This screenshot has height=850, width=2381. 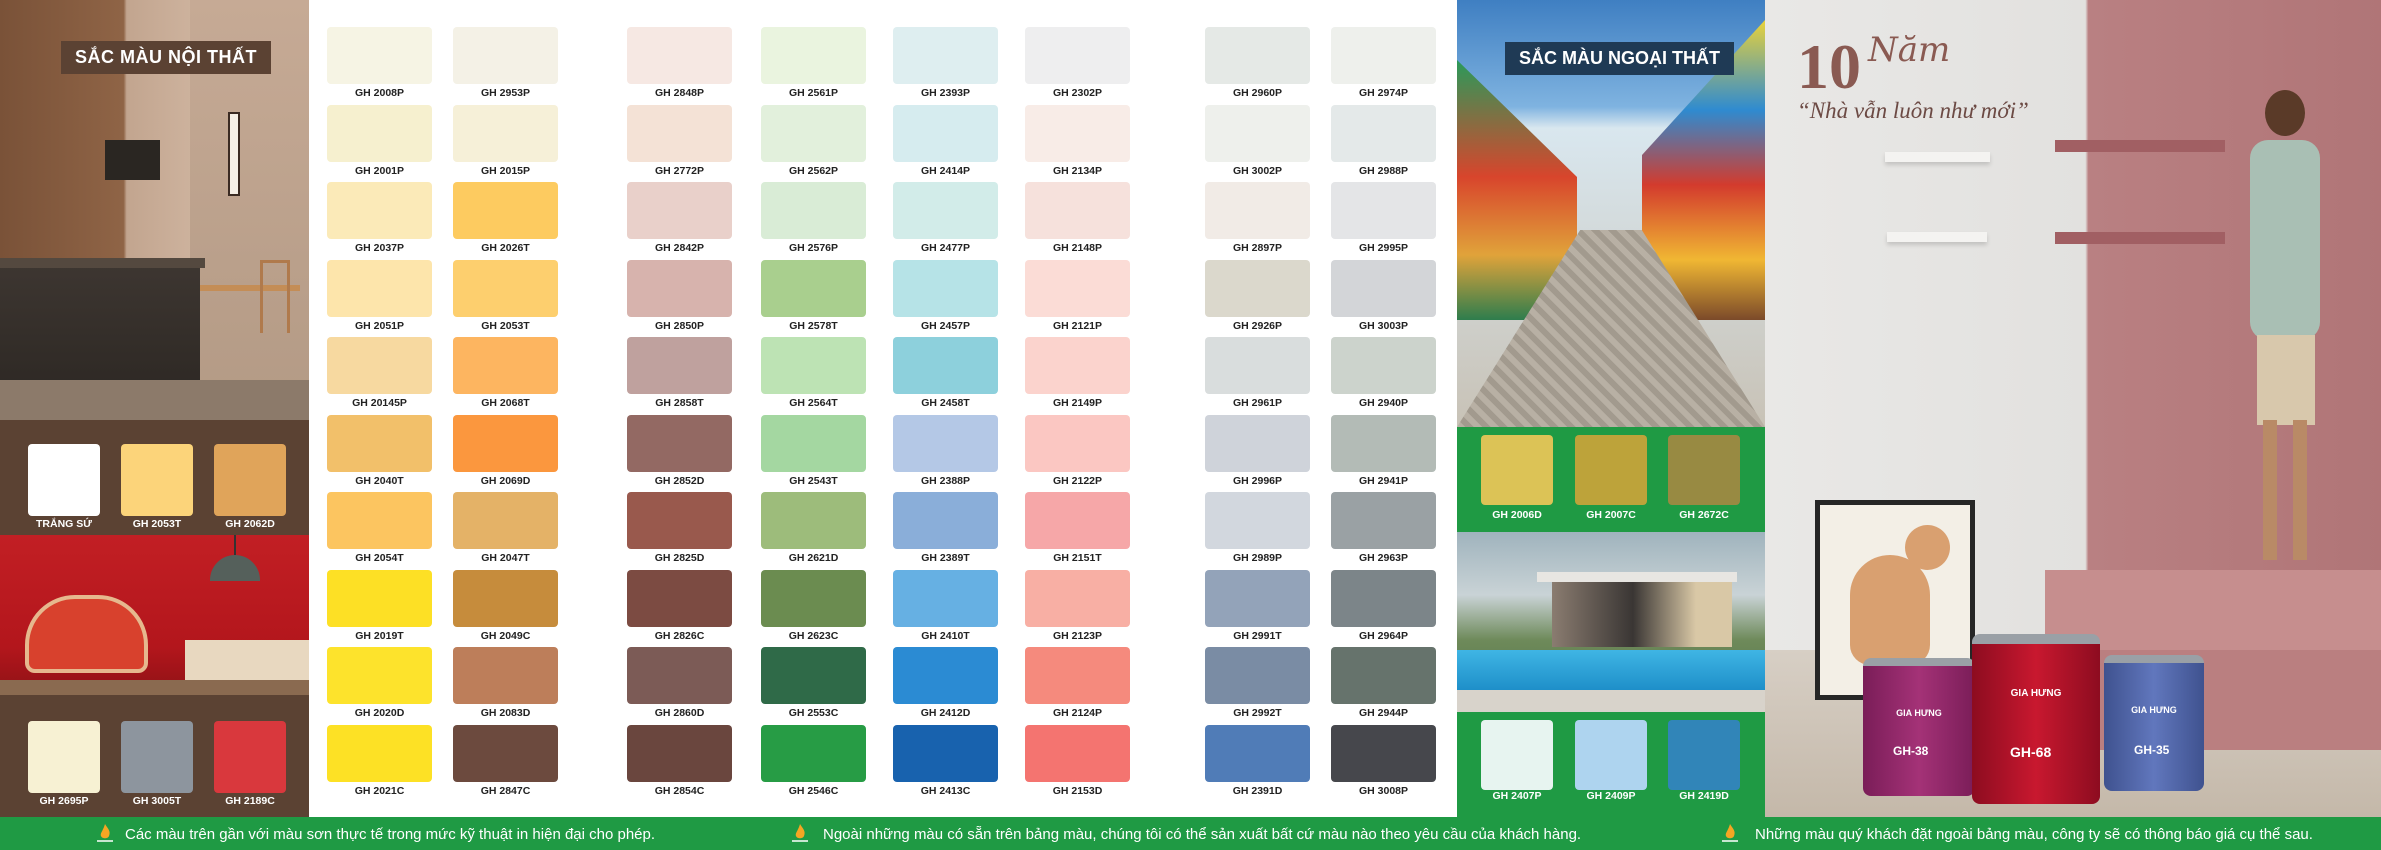 I want to click on swatch-code: GH 2134P, so click(x=1077, y=170).